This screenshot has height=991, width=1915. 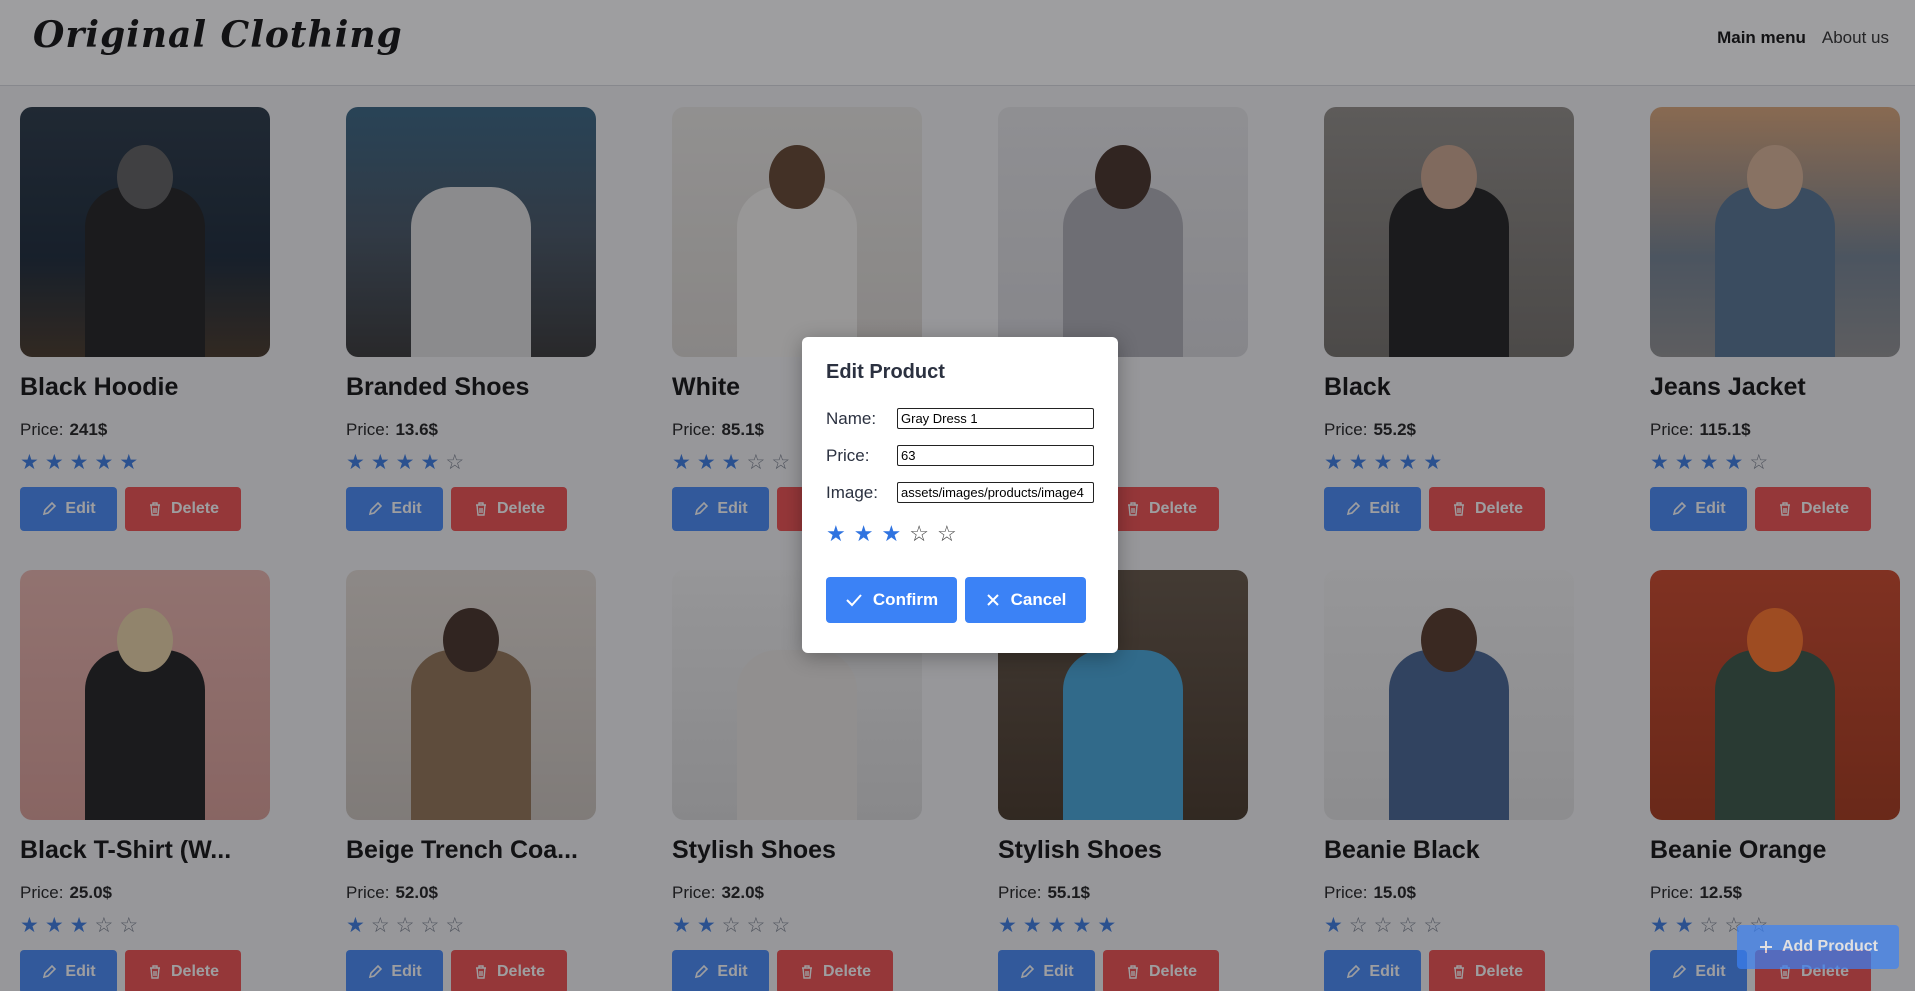 What do you see at coordinates (995, 455) in the screenshot?
I see `price-input` at bounding box center [995, 455].